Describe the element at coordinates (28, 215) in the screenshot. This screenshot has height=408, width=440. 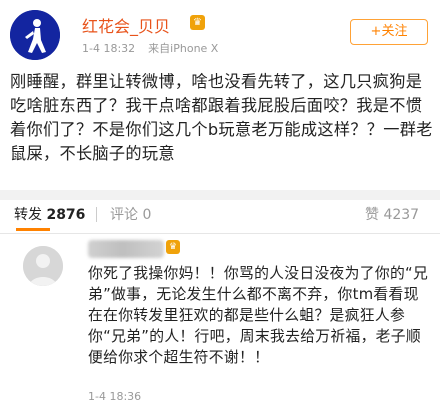
I see `tab-reposts-label: 转发` at that location.